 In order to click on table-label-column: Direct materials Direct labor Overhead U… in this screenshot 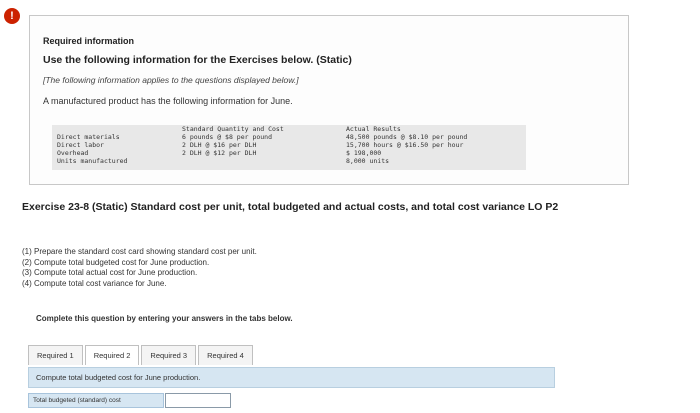, I will do `click(92, 149)`.